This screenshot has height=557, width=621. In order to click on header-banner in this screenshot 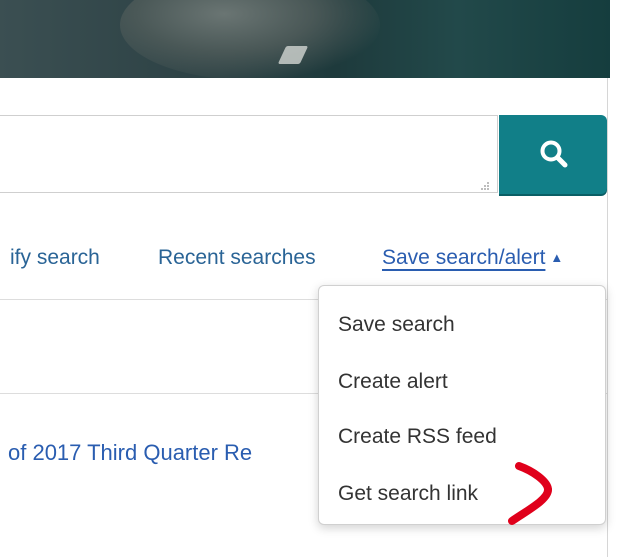, I will do `click(305, 39)`.